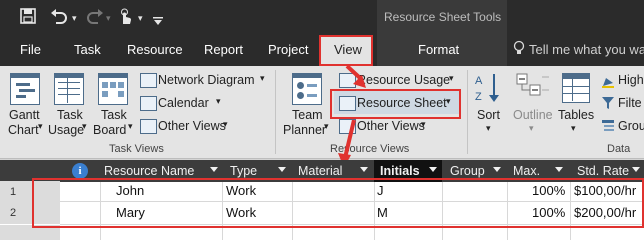  Describe the element at coordinates (364, 169) in the screenshot. I see `material-filter-icon` at that location.